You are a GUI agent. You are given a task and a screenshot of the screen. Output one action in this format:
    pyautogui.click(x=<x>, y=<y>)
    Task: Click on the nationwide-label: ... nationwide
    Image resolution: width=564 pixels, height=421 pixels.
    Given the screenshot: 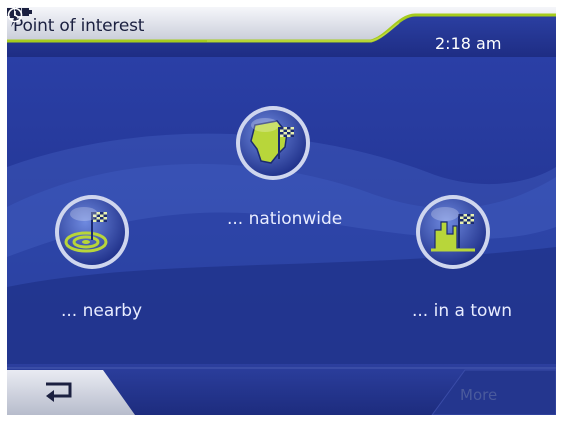 What is the action you would take?
    pyautogui.click(x=285, y=219)
    